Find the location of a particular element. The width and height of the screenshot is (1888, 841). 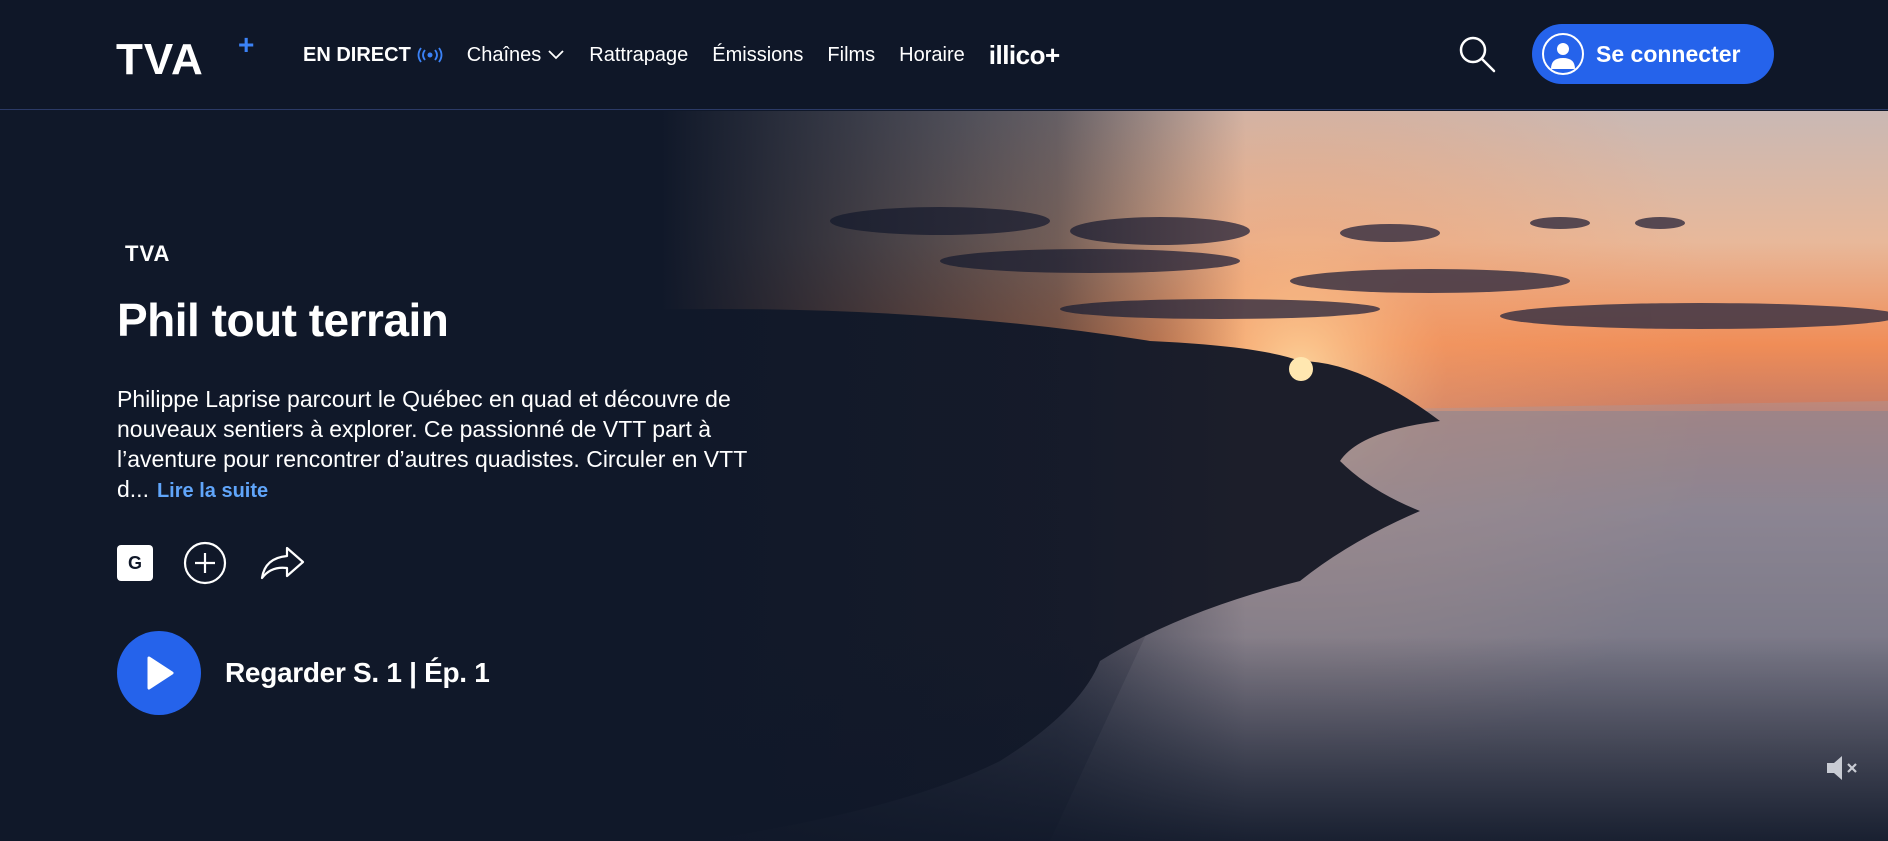

nav-item-label: Émissions is located at coordinates (758, 54).